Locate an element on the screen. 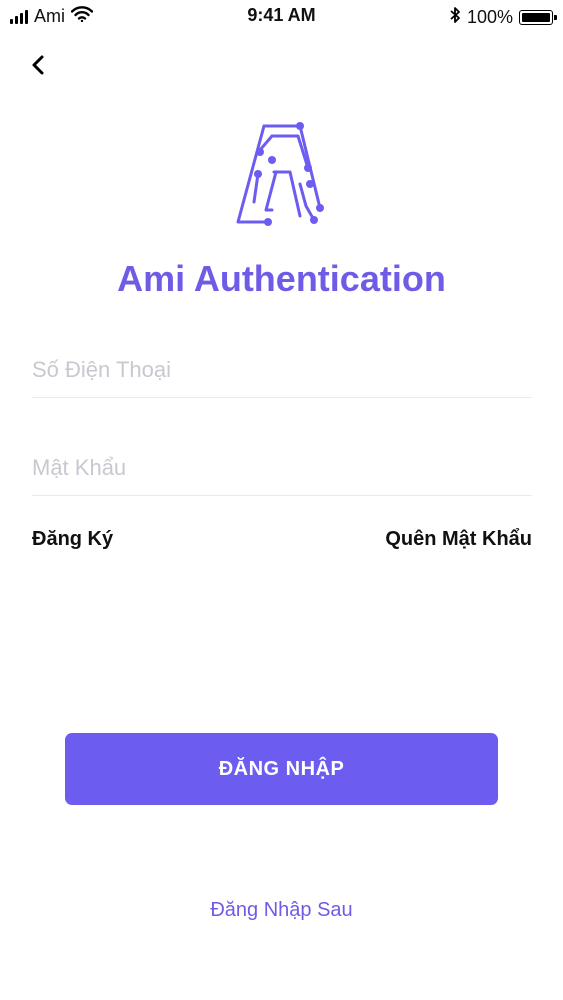 This screenshot has height=1000, width=563. chevron-left-icon is located at coordinates (38, 65).